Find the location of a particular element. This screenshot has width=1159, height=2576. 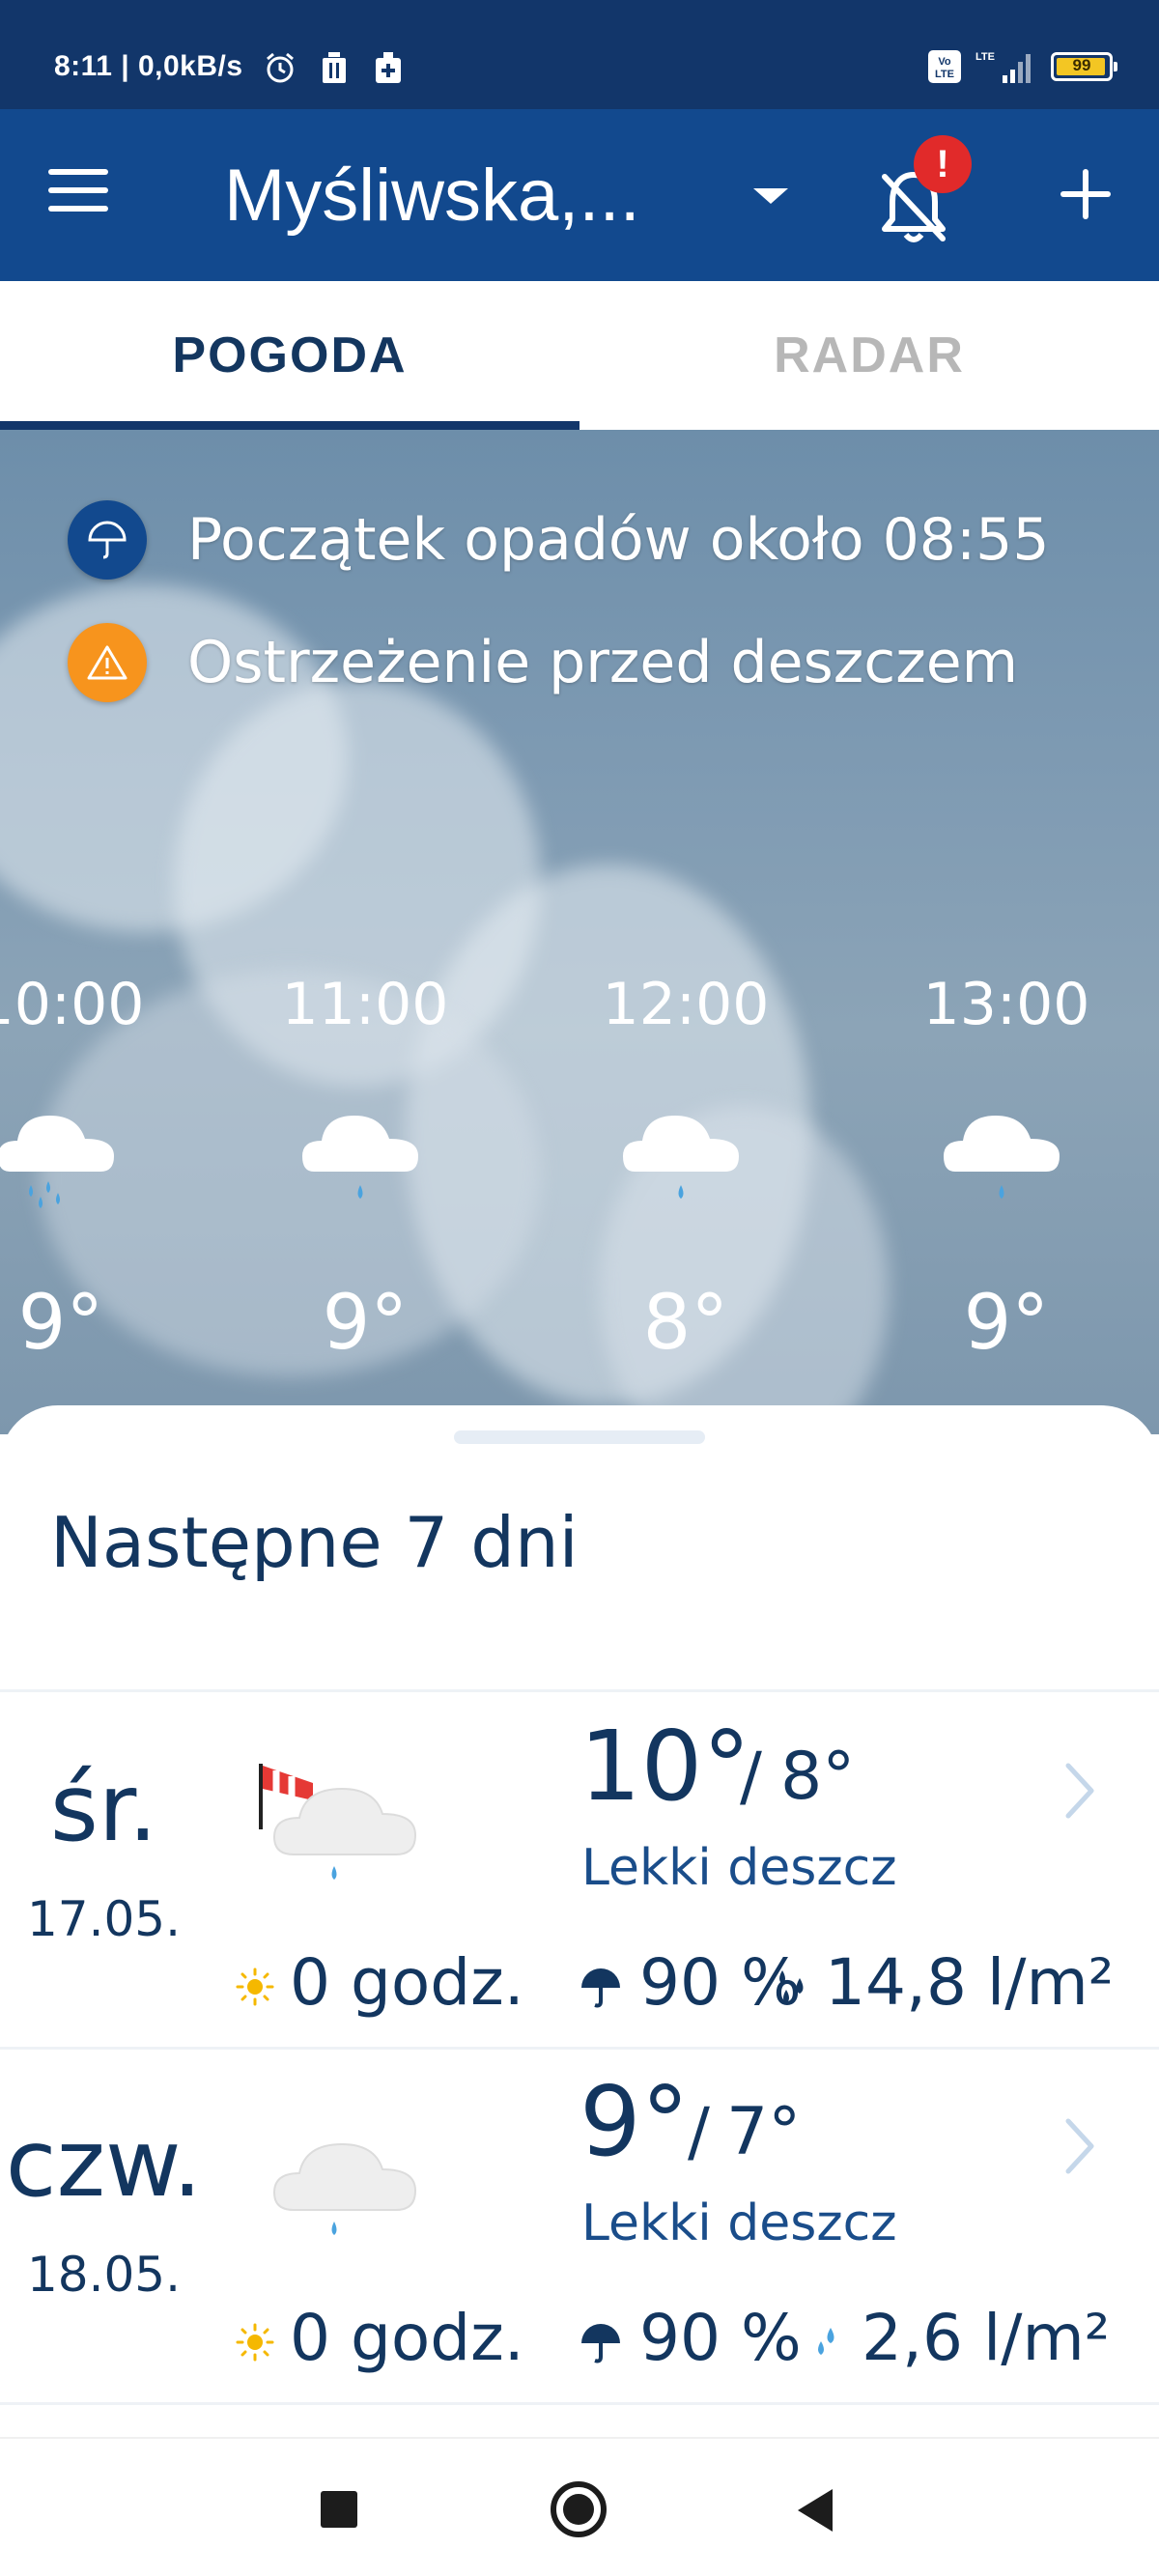

tab-bar: POGODA RADAR is located at coordinates (579, 355).